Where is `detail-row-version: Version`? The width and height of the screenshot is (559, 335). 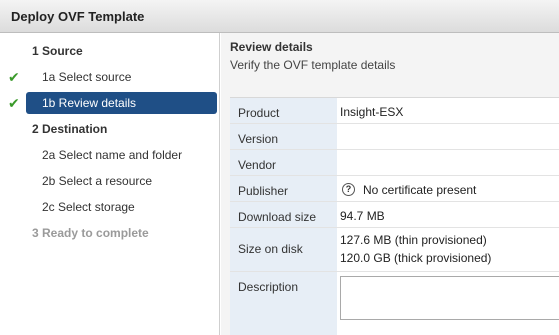
detail-row-version: Version is located at coordinates (394, 137).